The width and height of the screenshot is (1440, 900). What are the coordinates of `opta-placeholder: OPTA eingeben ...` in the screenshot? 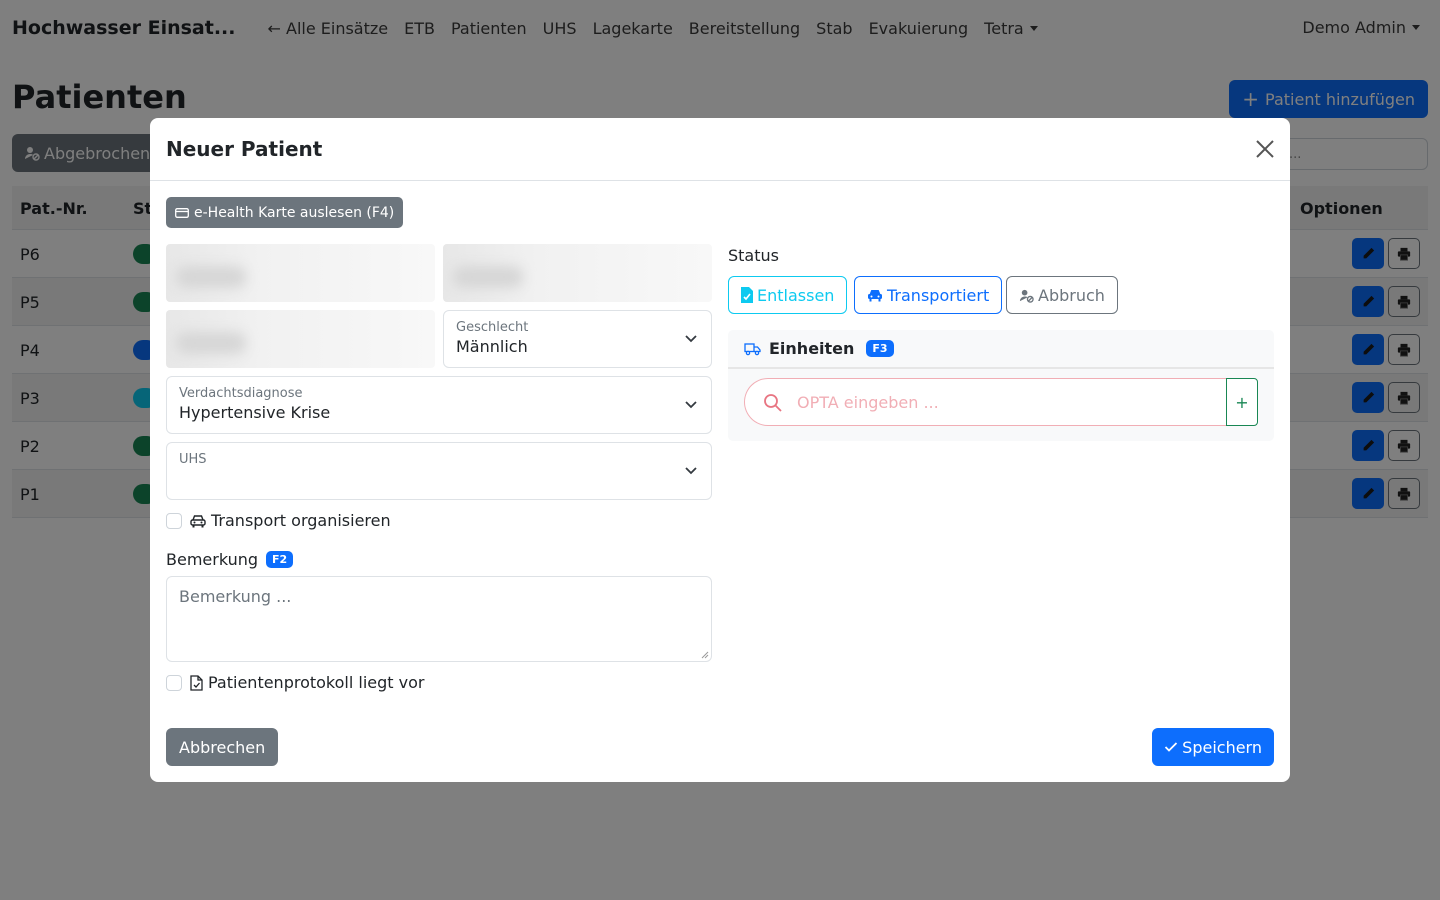 It's located at (868, 402).